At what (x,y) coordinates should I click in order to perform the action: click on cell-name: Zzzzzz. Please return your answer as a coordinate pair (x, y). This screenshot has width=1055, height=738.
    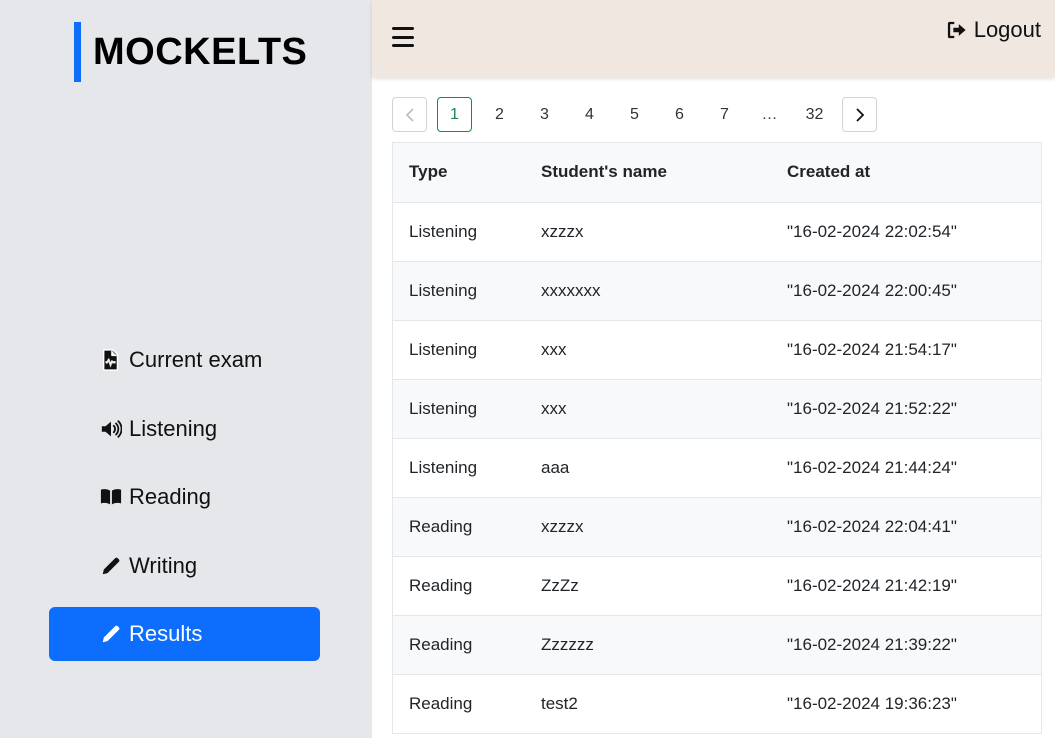
    Looking at the image, I should click on (648, 645).